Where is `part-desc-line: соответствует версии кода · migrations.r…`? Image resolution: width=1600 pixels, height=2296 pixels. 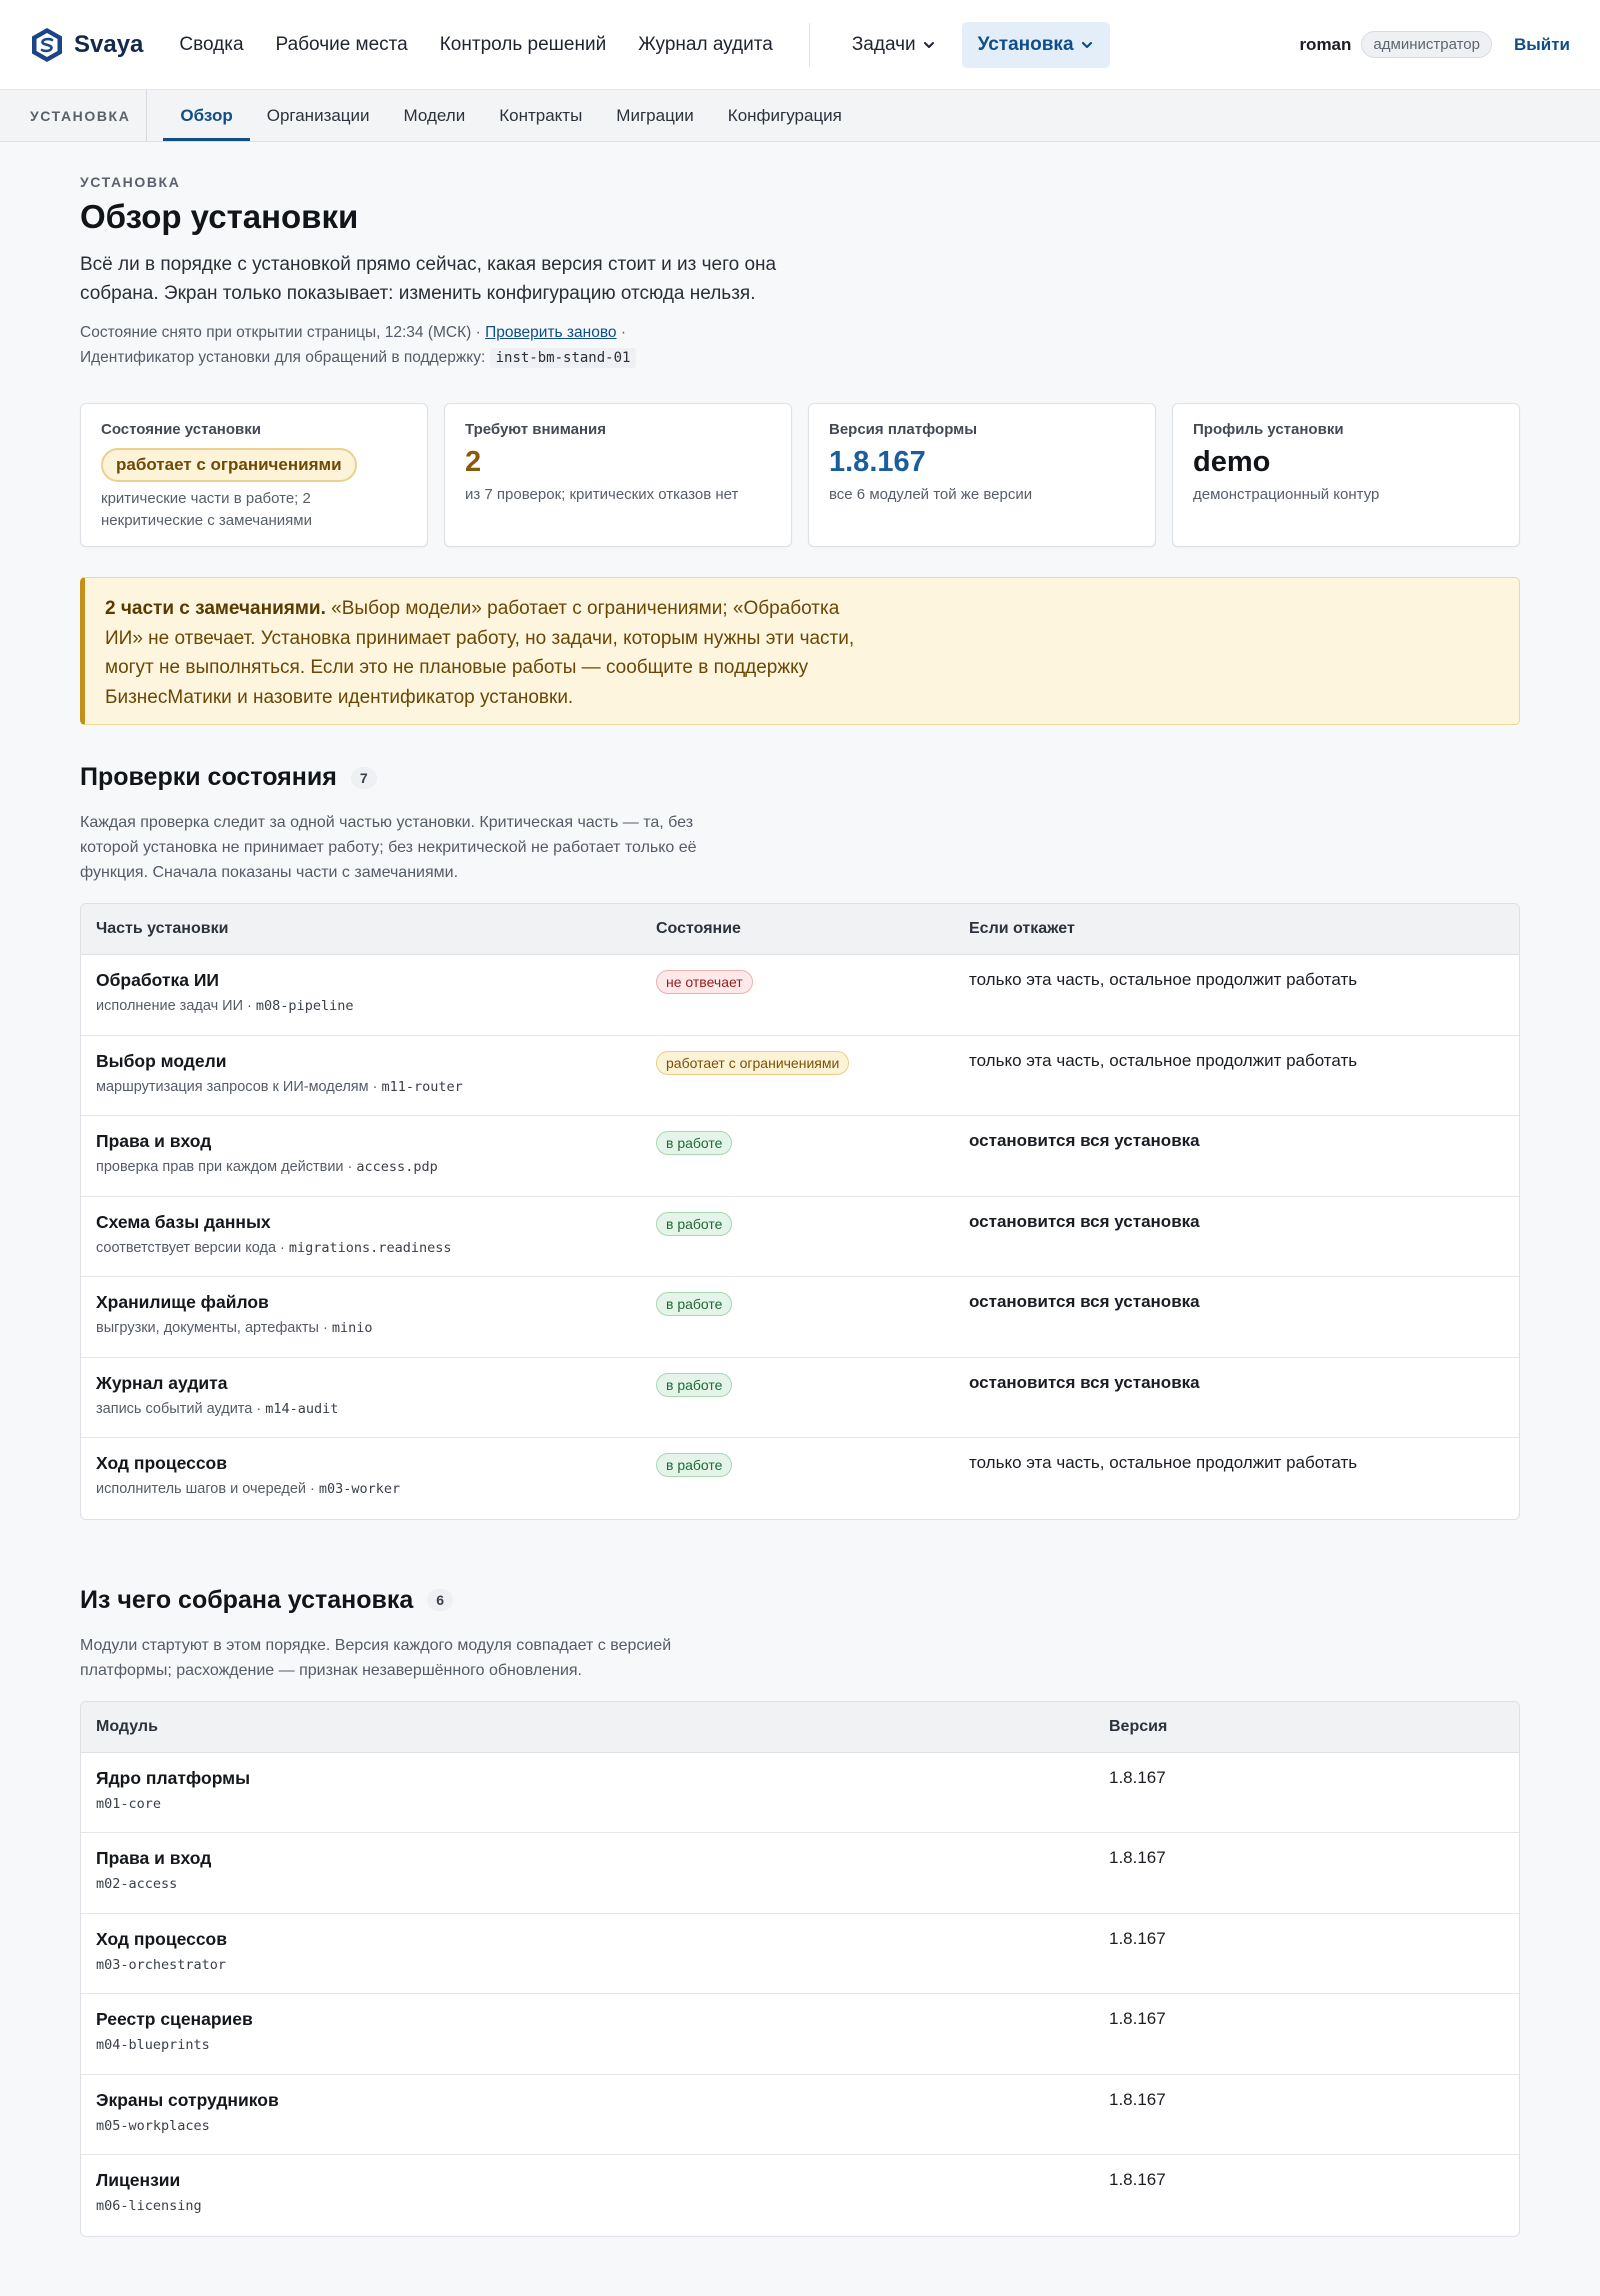
part-desc-line: соответствует версии кода · migrations.r… is located at coordinates (376, 1248).